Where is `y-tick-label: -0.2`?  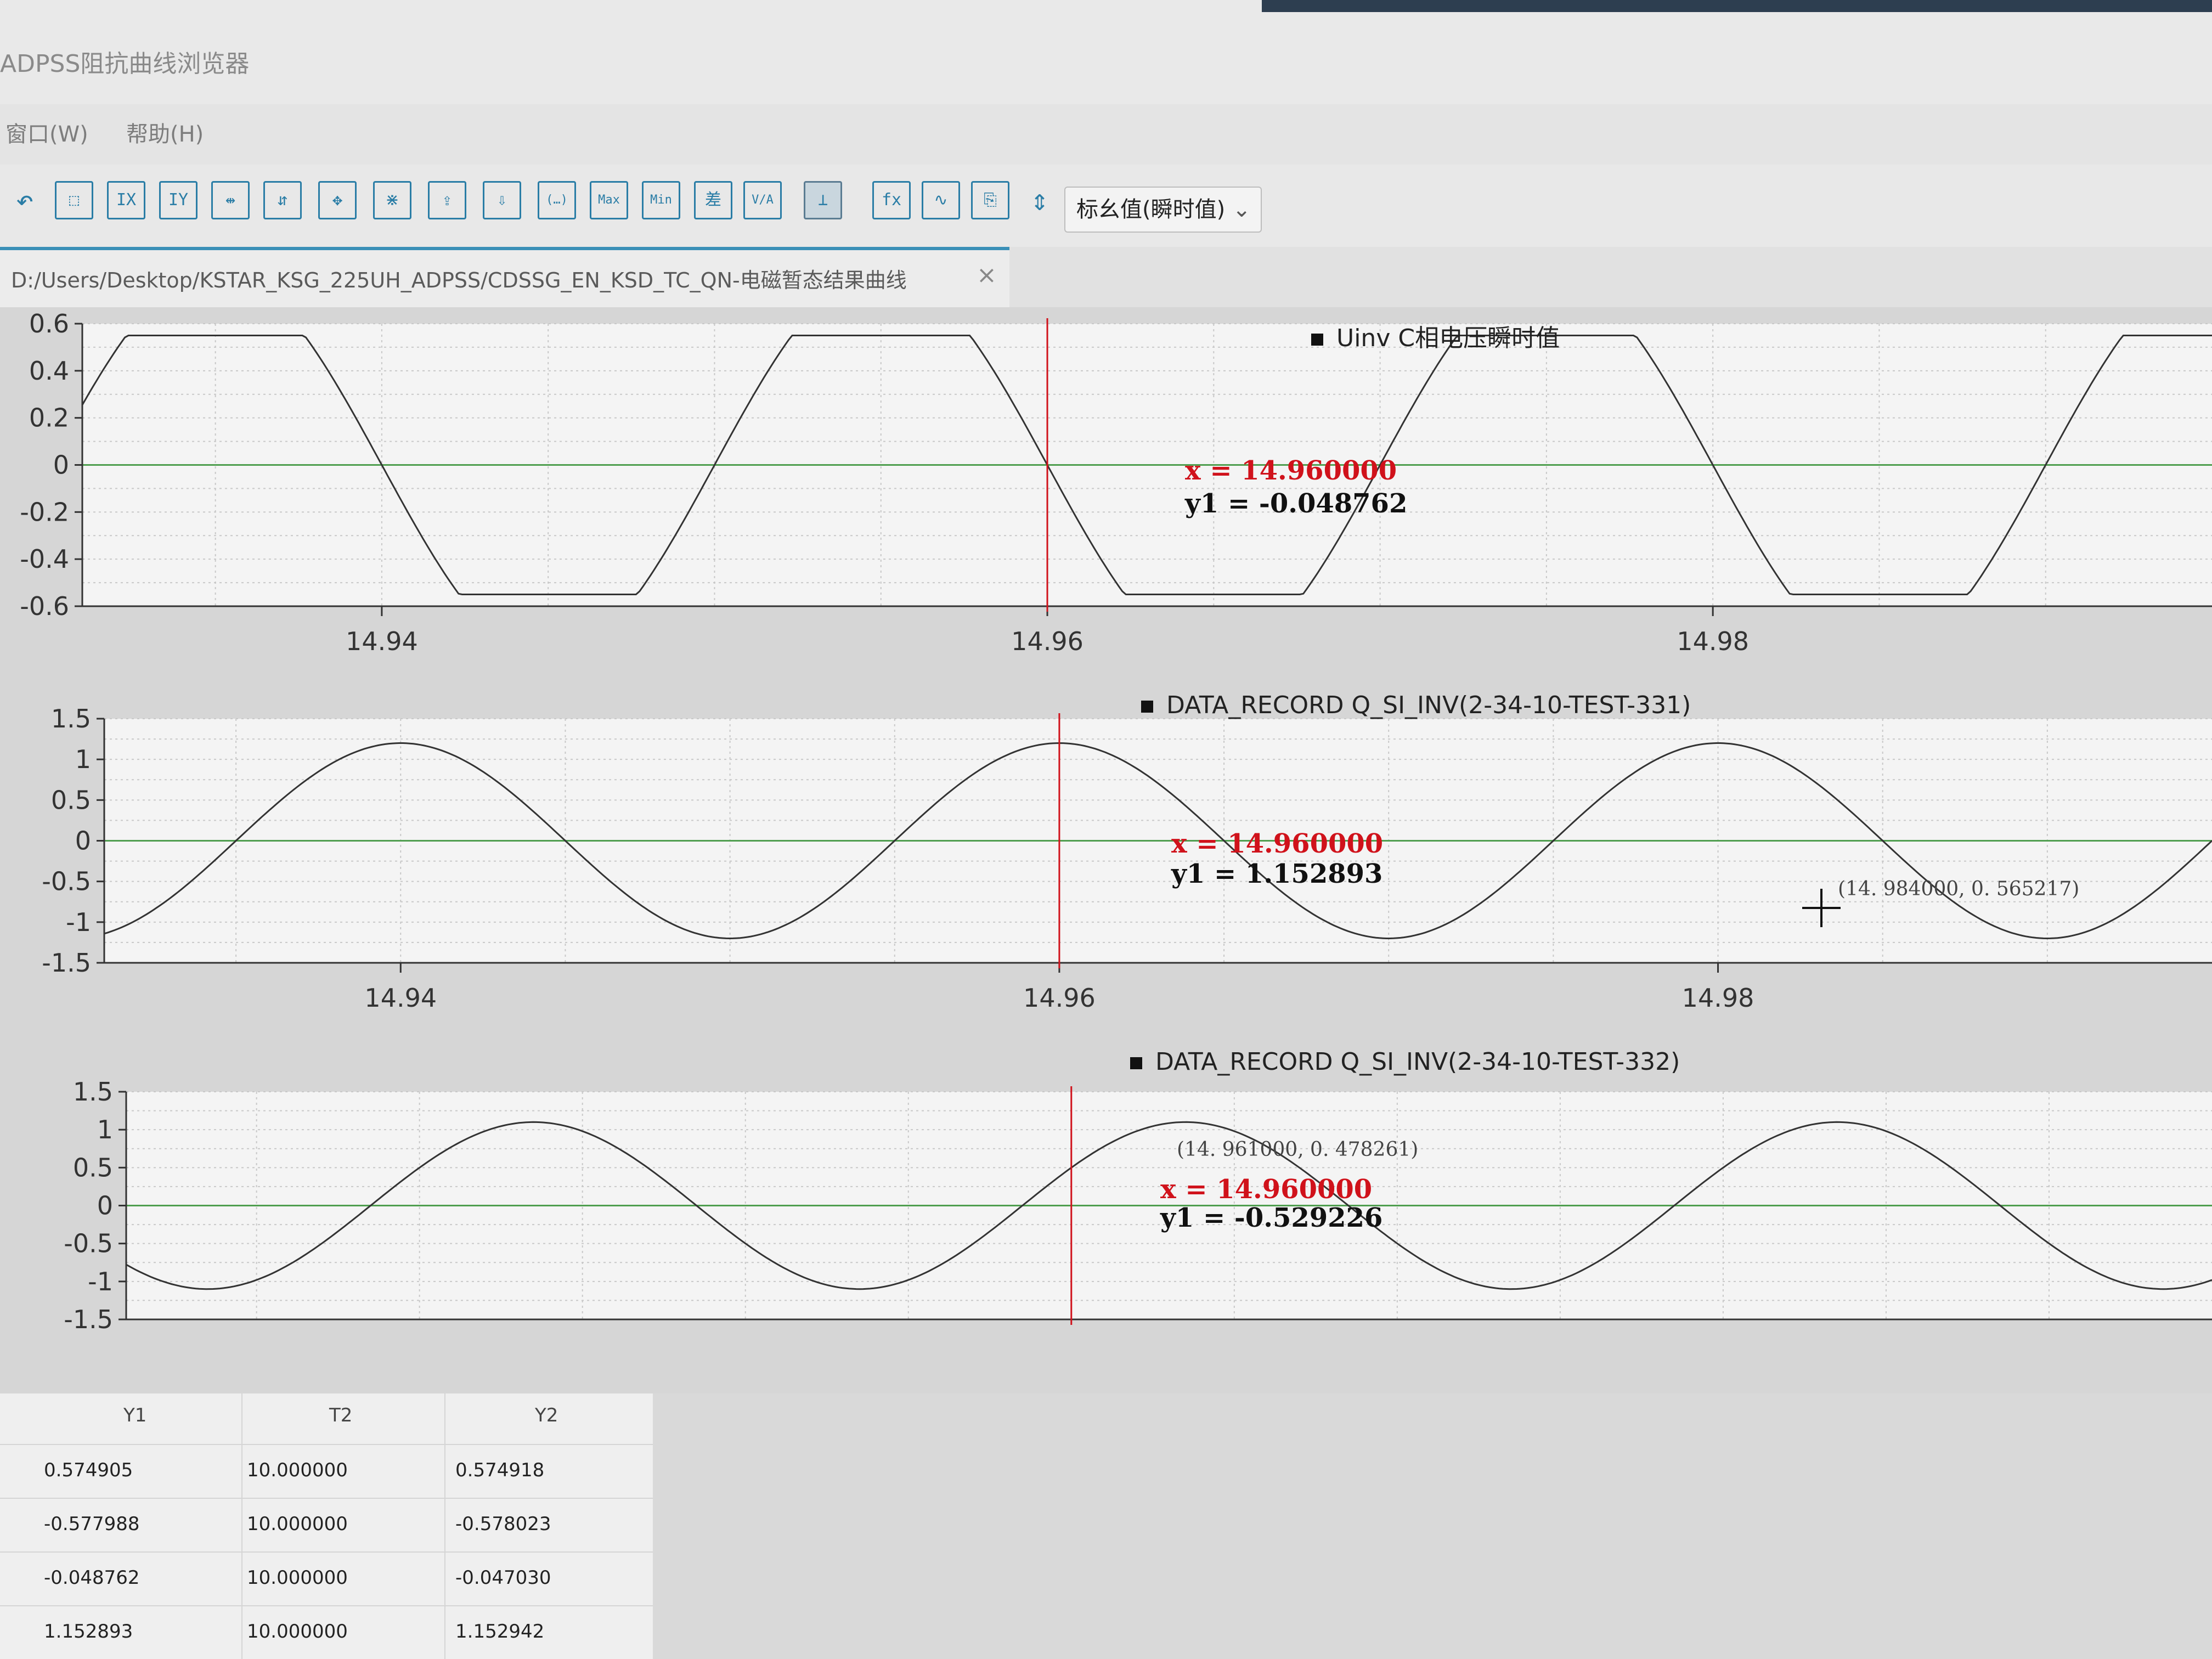 y-tick-label: -0.2 is located at coordinates (44, 512).